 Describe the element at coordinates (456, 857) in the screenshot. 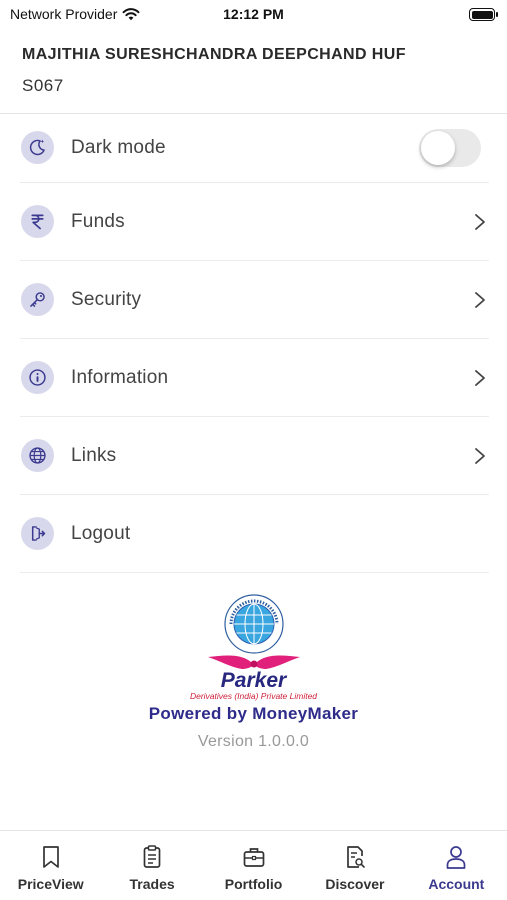

I see `user-icon` at that location.